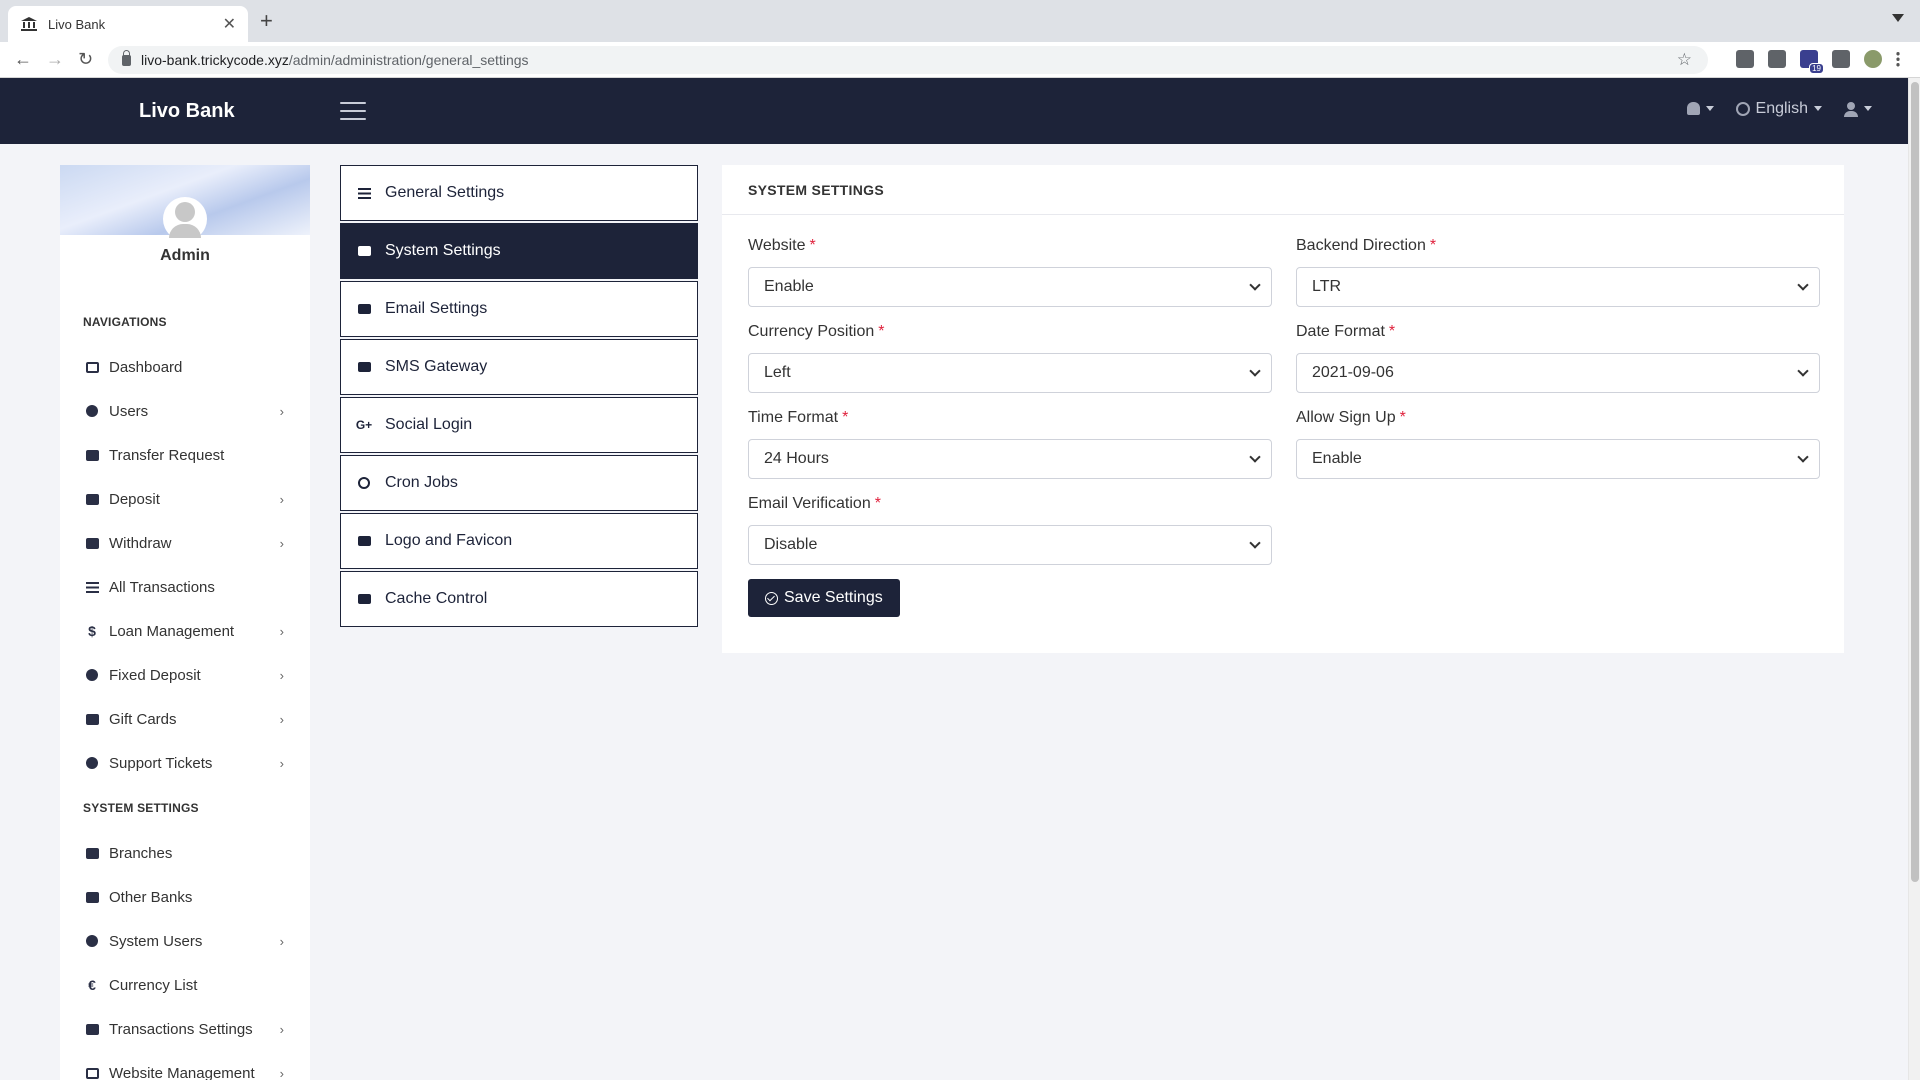 This screenshot has width=1920, height=1080. Describe the element at coordinates (353, 111) in the screenshot. I see `menu-toggle-icon` at that location.